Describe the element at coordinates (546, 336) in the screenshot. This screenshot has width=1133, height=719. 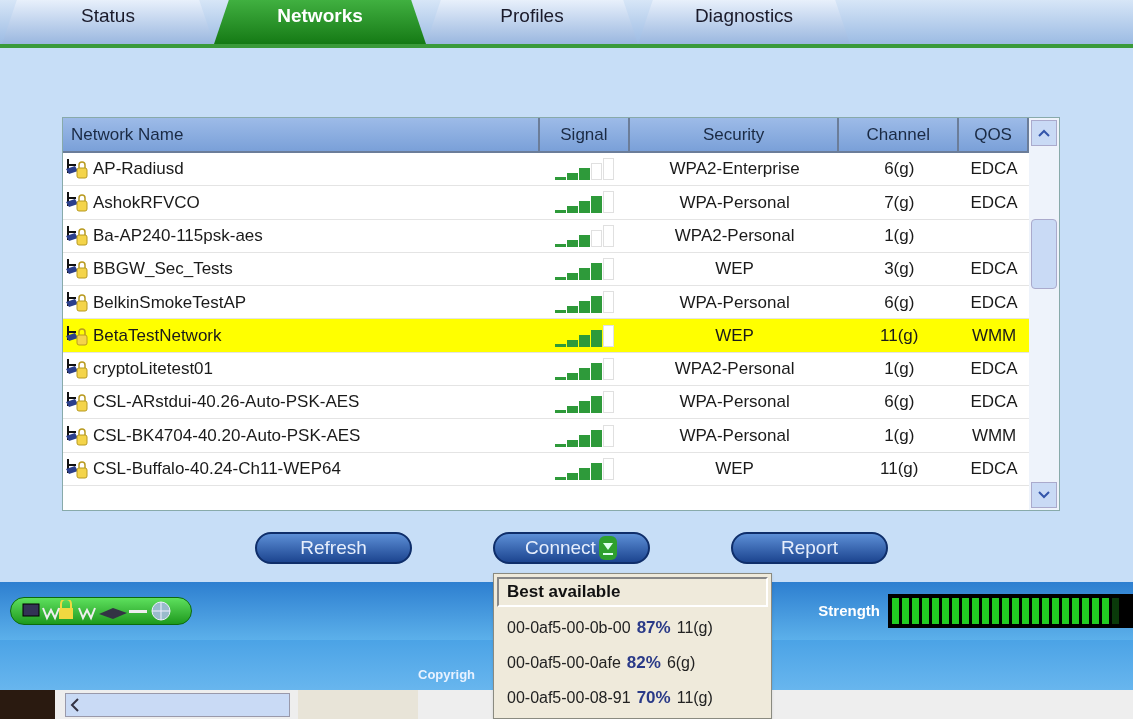
I see `network-row: BetaTestNetwork WEP 11(g) WMM` at that location.